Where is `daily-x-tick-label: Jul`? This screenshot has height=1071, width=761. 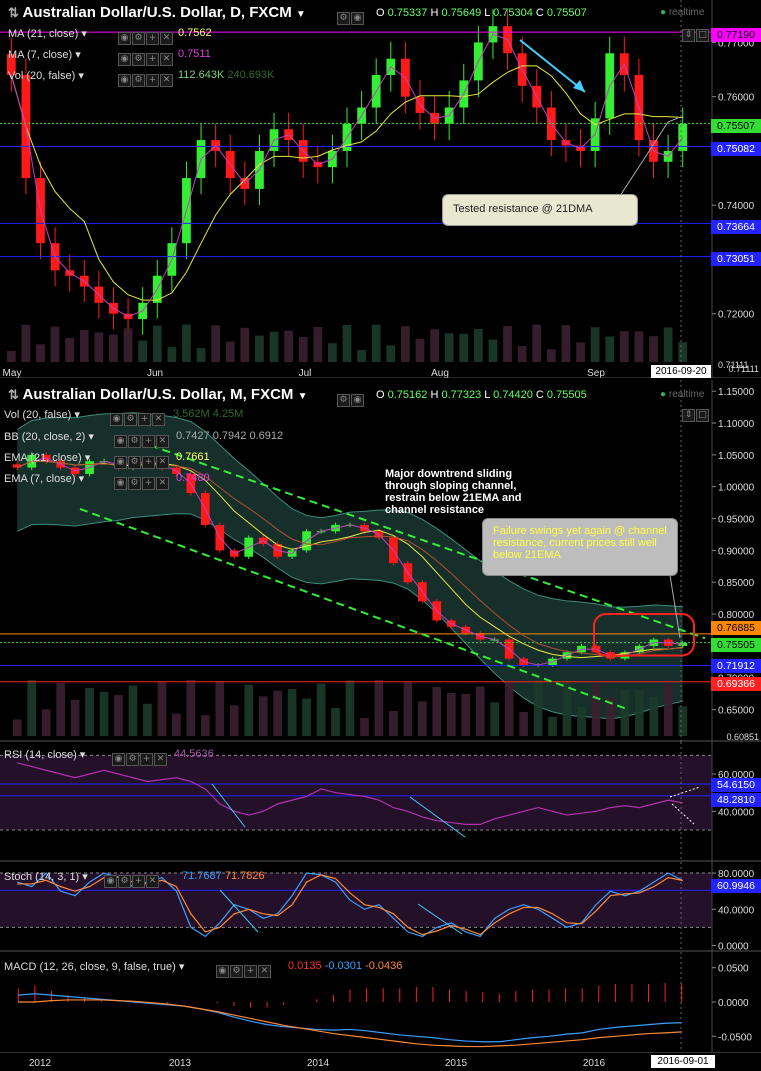 daily-x-tick-label: Jul is located at coordinates (305, 373).